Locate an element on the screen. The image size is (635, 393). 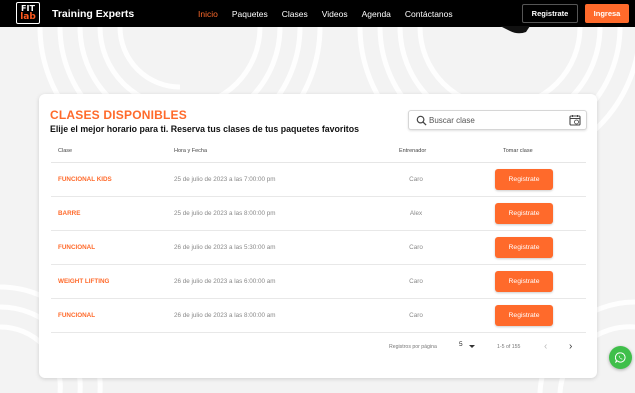
rows-per-page-select: 5 is located at coordinates (469, 347).